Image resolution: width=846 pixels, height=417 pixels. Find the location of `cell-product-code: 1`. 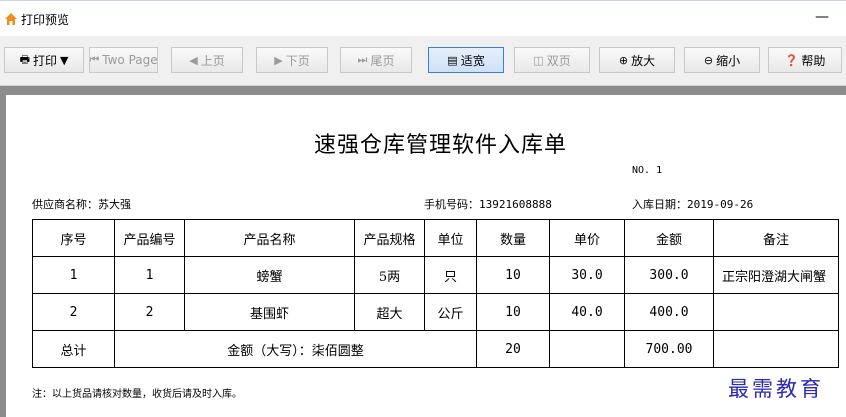

cell-product-code: 1 is located at coordinates (149, 275).